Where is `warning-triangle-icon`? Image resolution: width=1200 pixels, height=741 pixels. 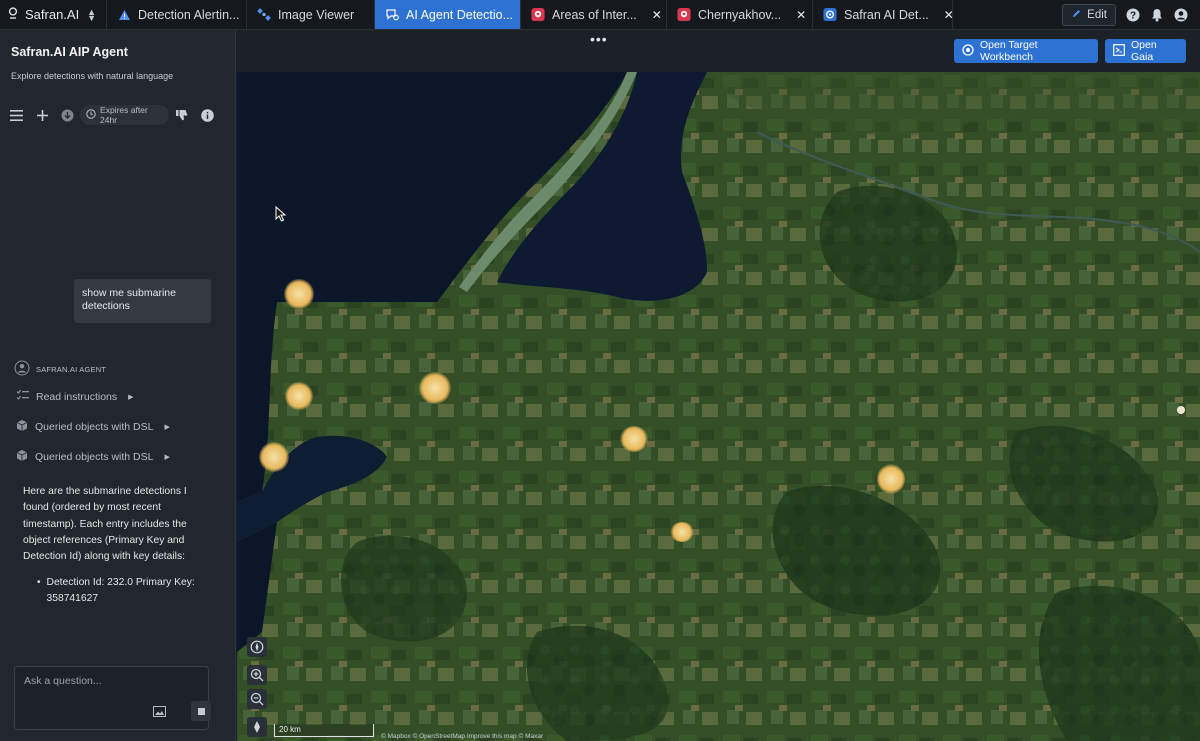 warning-triangle-icon is located at coordinates (124, 15).